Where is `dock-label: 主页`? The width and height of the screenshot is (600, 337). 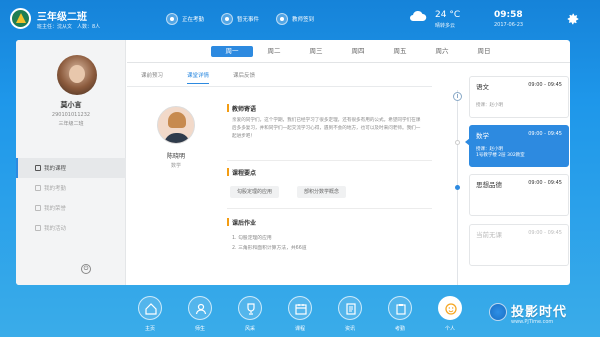 dock-label: 主页 is located at coordinates (149, 329).